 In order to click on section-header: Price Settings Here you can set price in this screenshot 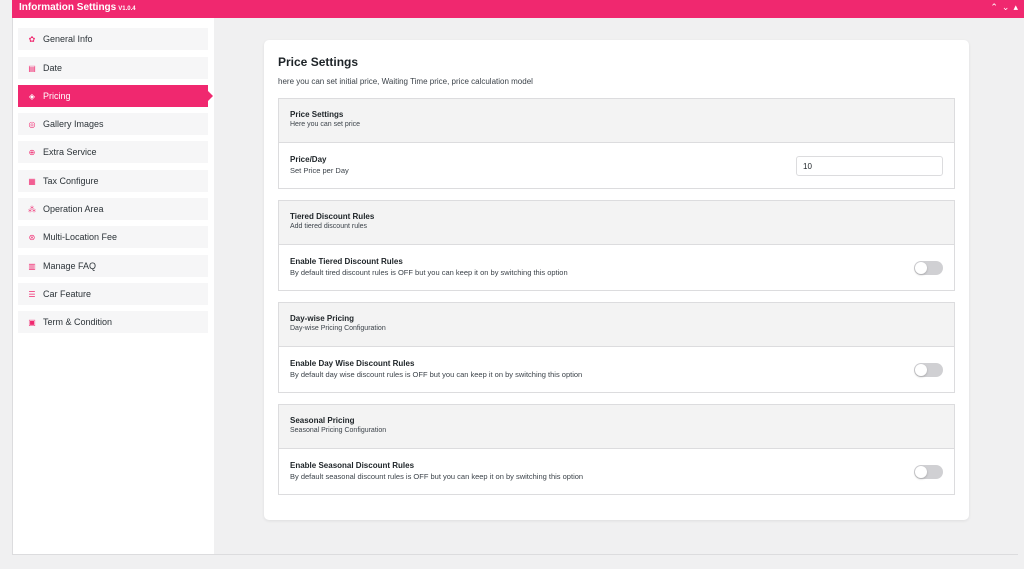, I will do `click(616, 121)`.